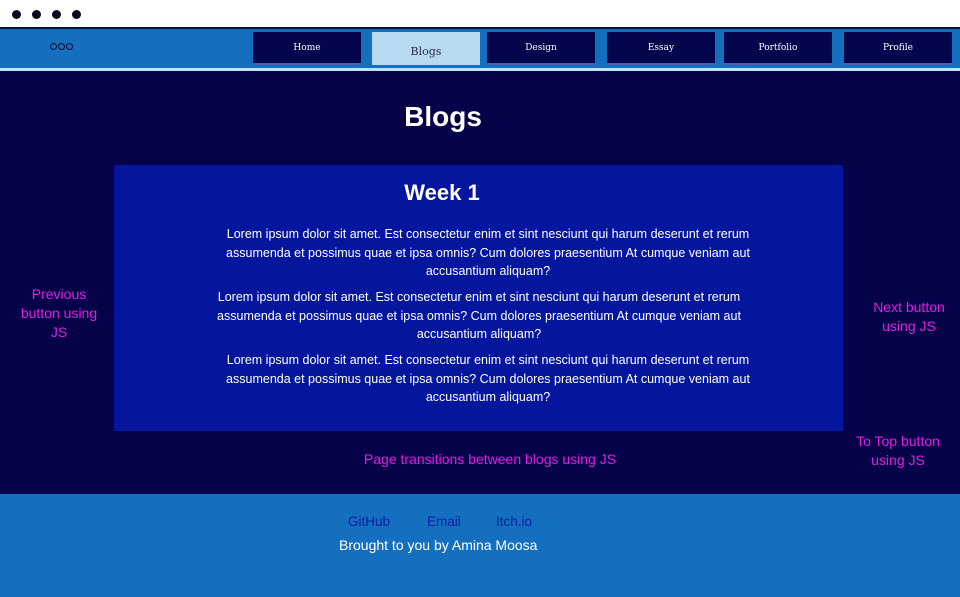 The image size is (960, 597). What do you see at coordinates (514, 521) in the screenshot?
I see `itchio-link: Itch.io` at bounding box center [514, 521].